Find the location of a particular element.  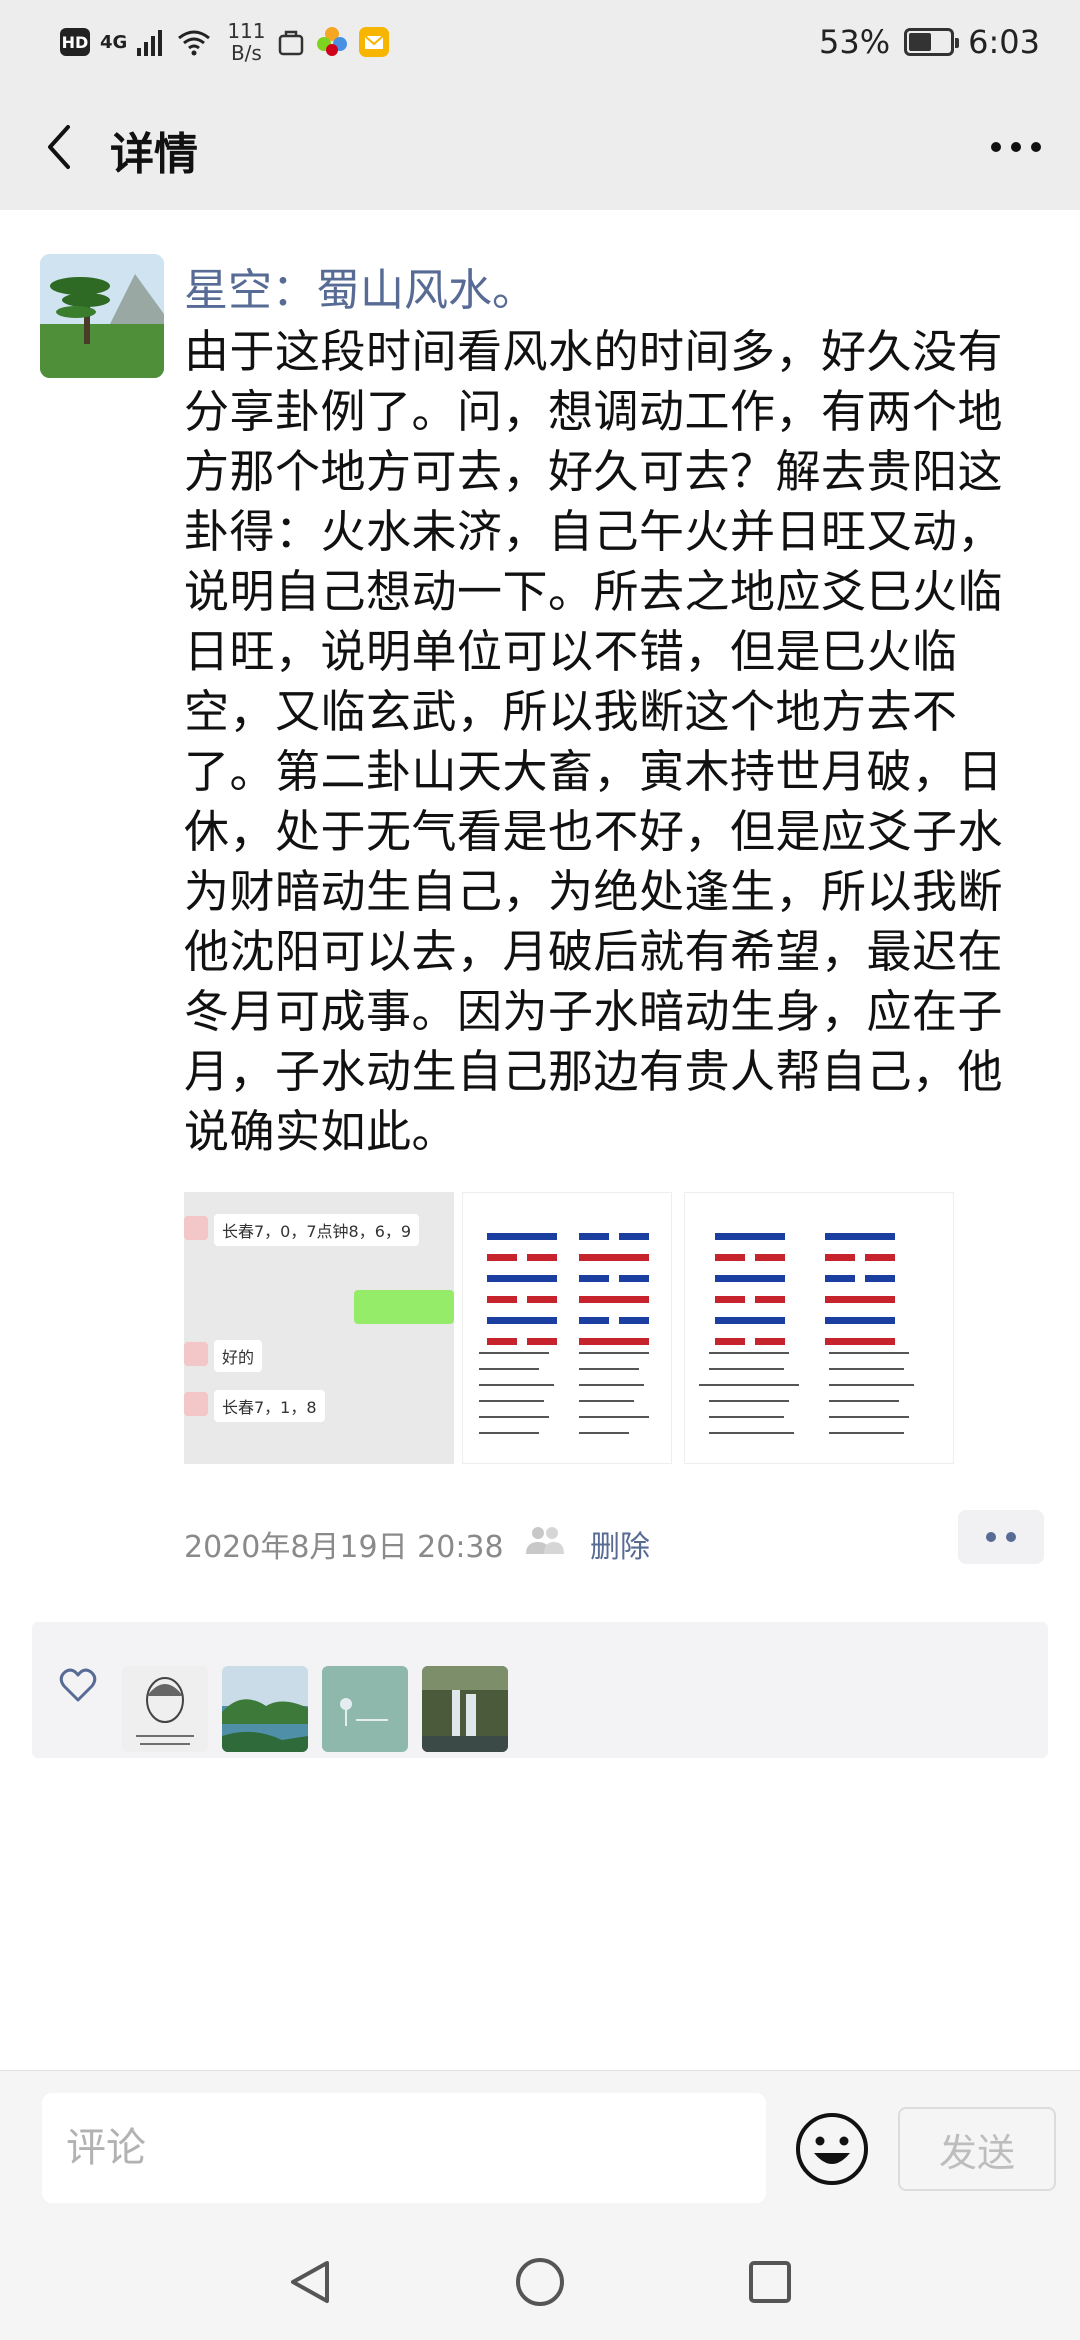

network-speed: 111 B/s is located at coordinates (246, 42).